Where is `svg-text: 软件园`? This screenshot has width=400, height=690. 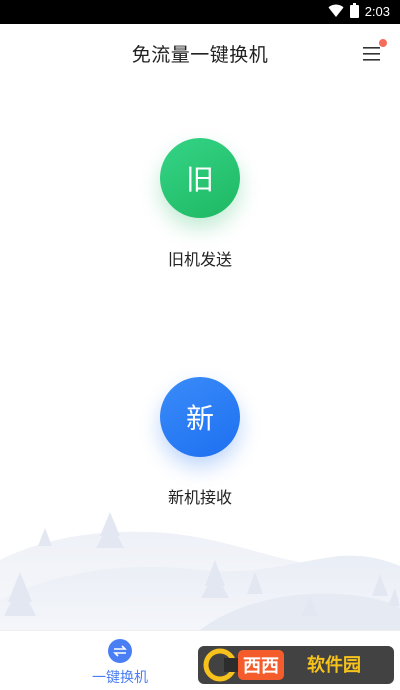
svg-text: 软件园 is located at coordinates (334, 665).